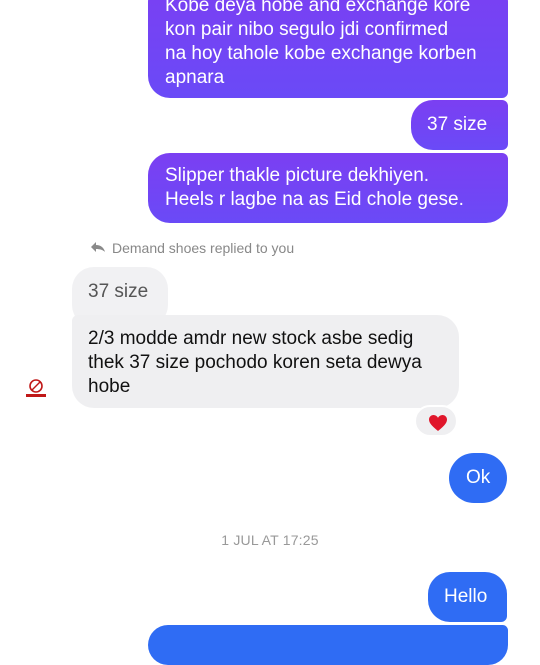  Describe the element at coordinates (203, 248) in the screenshot. I see `reply-indicator-text: Demand shoes replied to you` at that location.